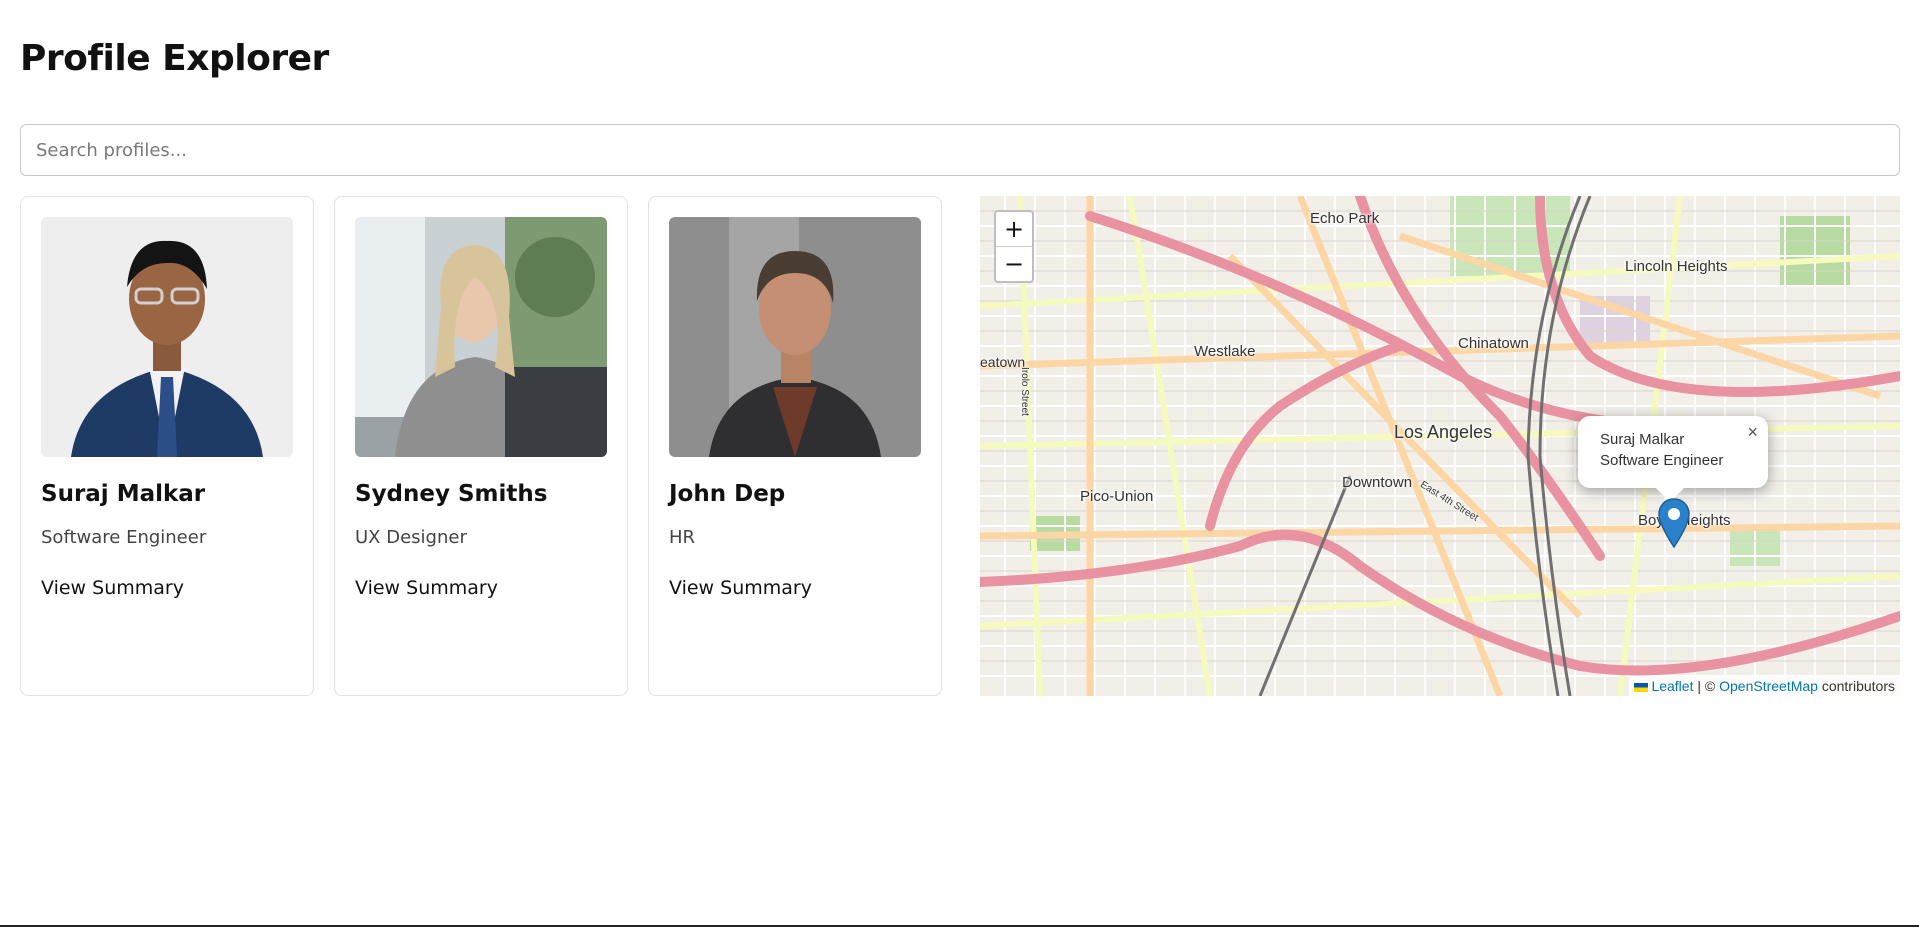  I want to click on zoom-control: + −, so click(1014, 246).